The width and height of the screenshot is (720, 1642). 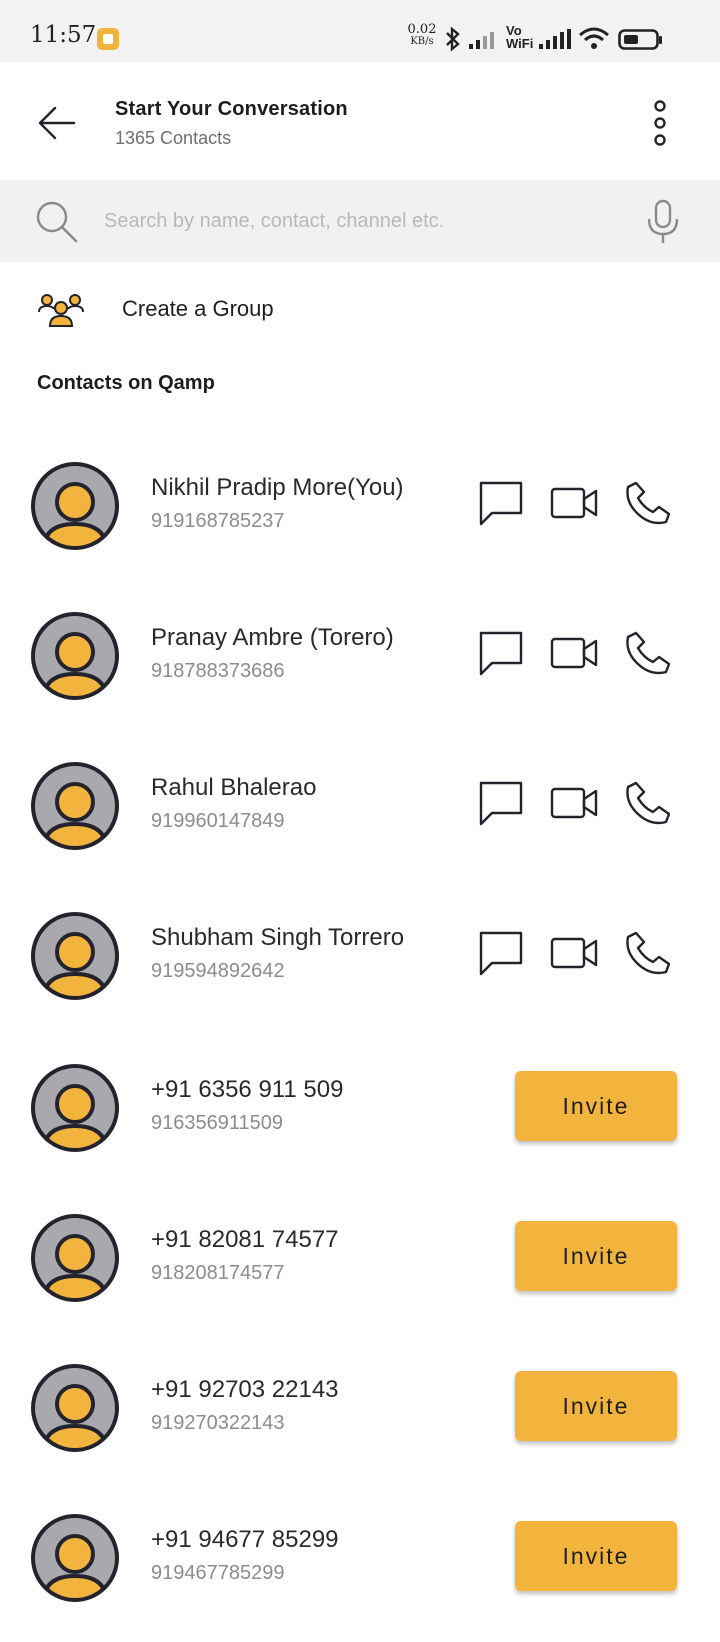 I want to click on contact-name: +91 94677 85299, so click(x=245, y=1539).